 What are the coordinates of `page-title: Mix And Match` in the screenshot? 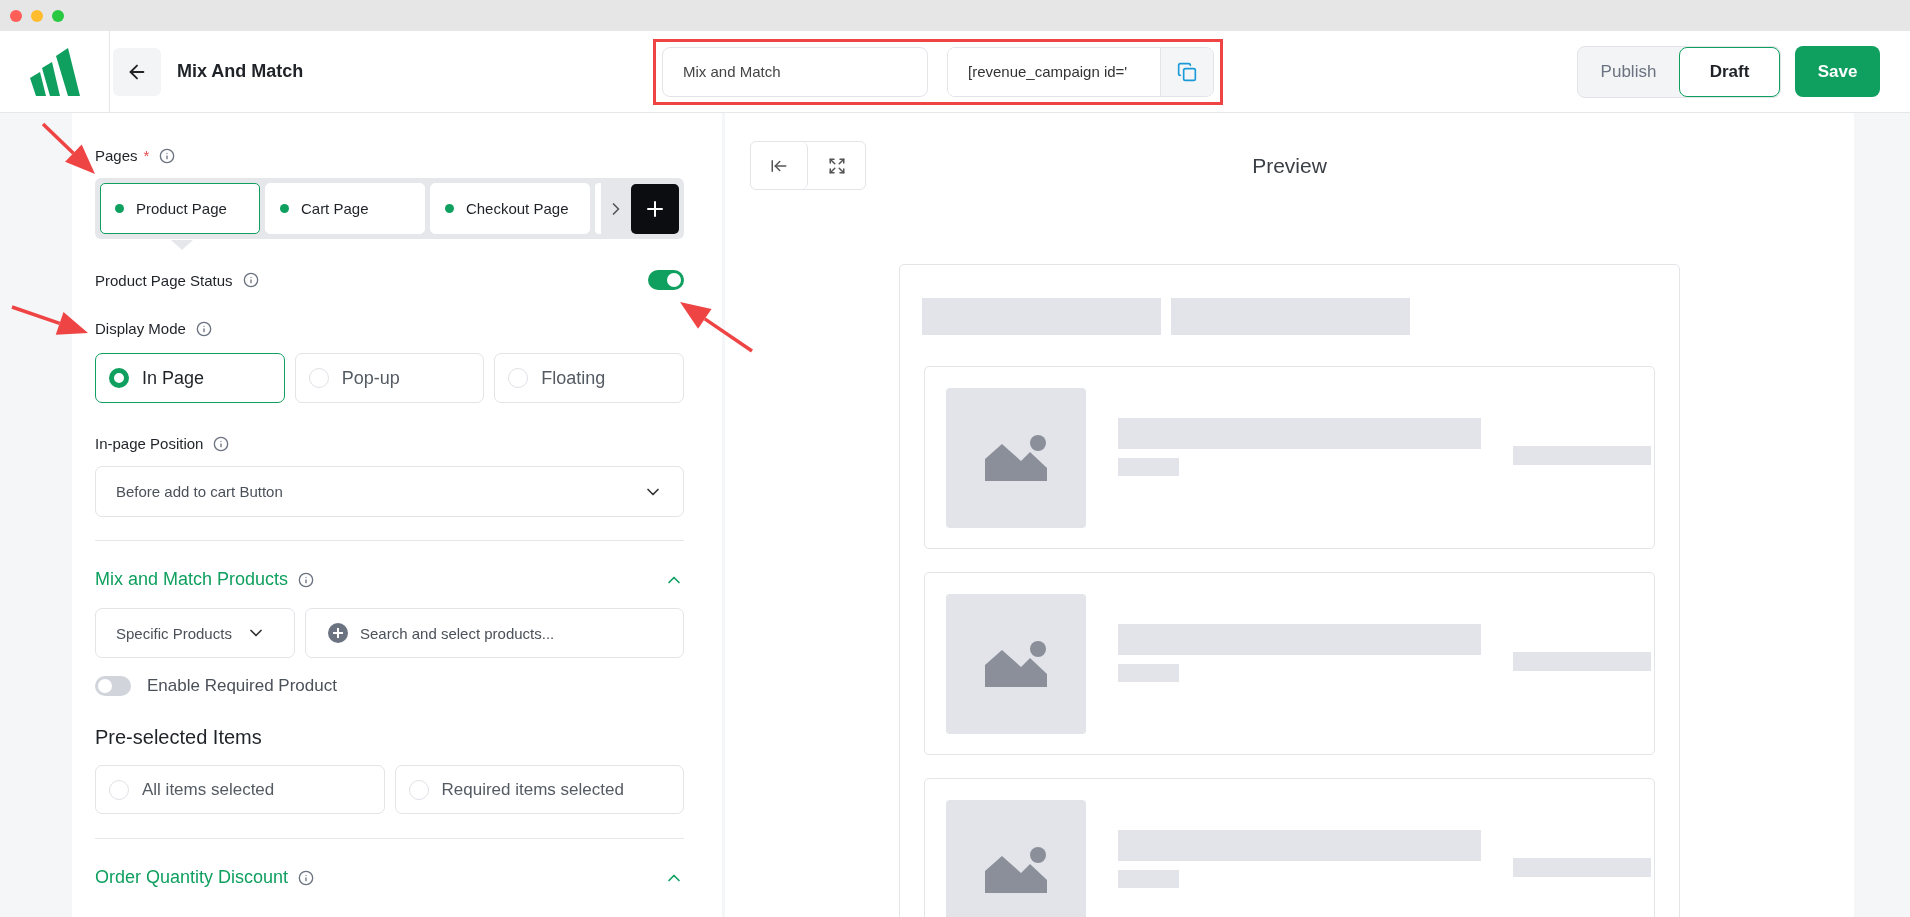 It's located at (241, 71).